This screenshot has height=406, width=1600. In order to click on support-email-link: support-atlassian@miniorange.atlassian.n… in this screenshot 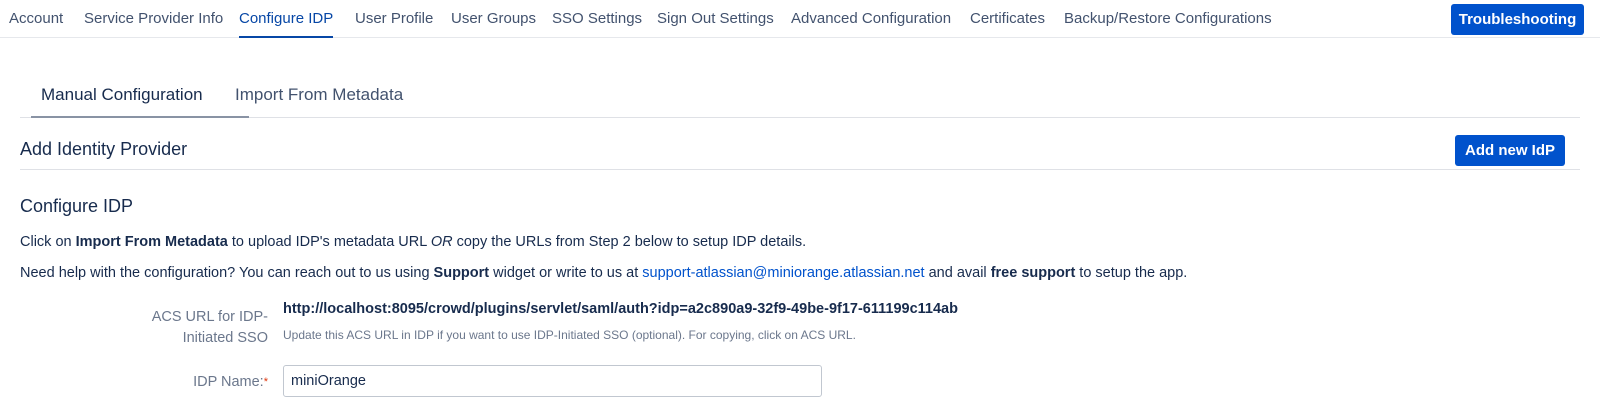, I will do `click(783, 273)`.